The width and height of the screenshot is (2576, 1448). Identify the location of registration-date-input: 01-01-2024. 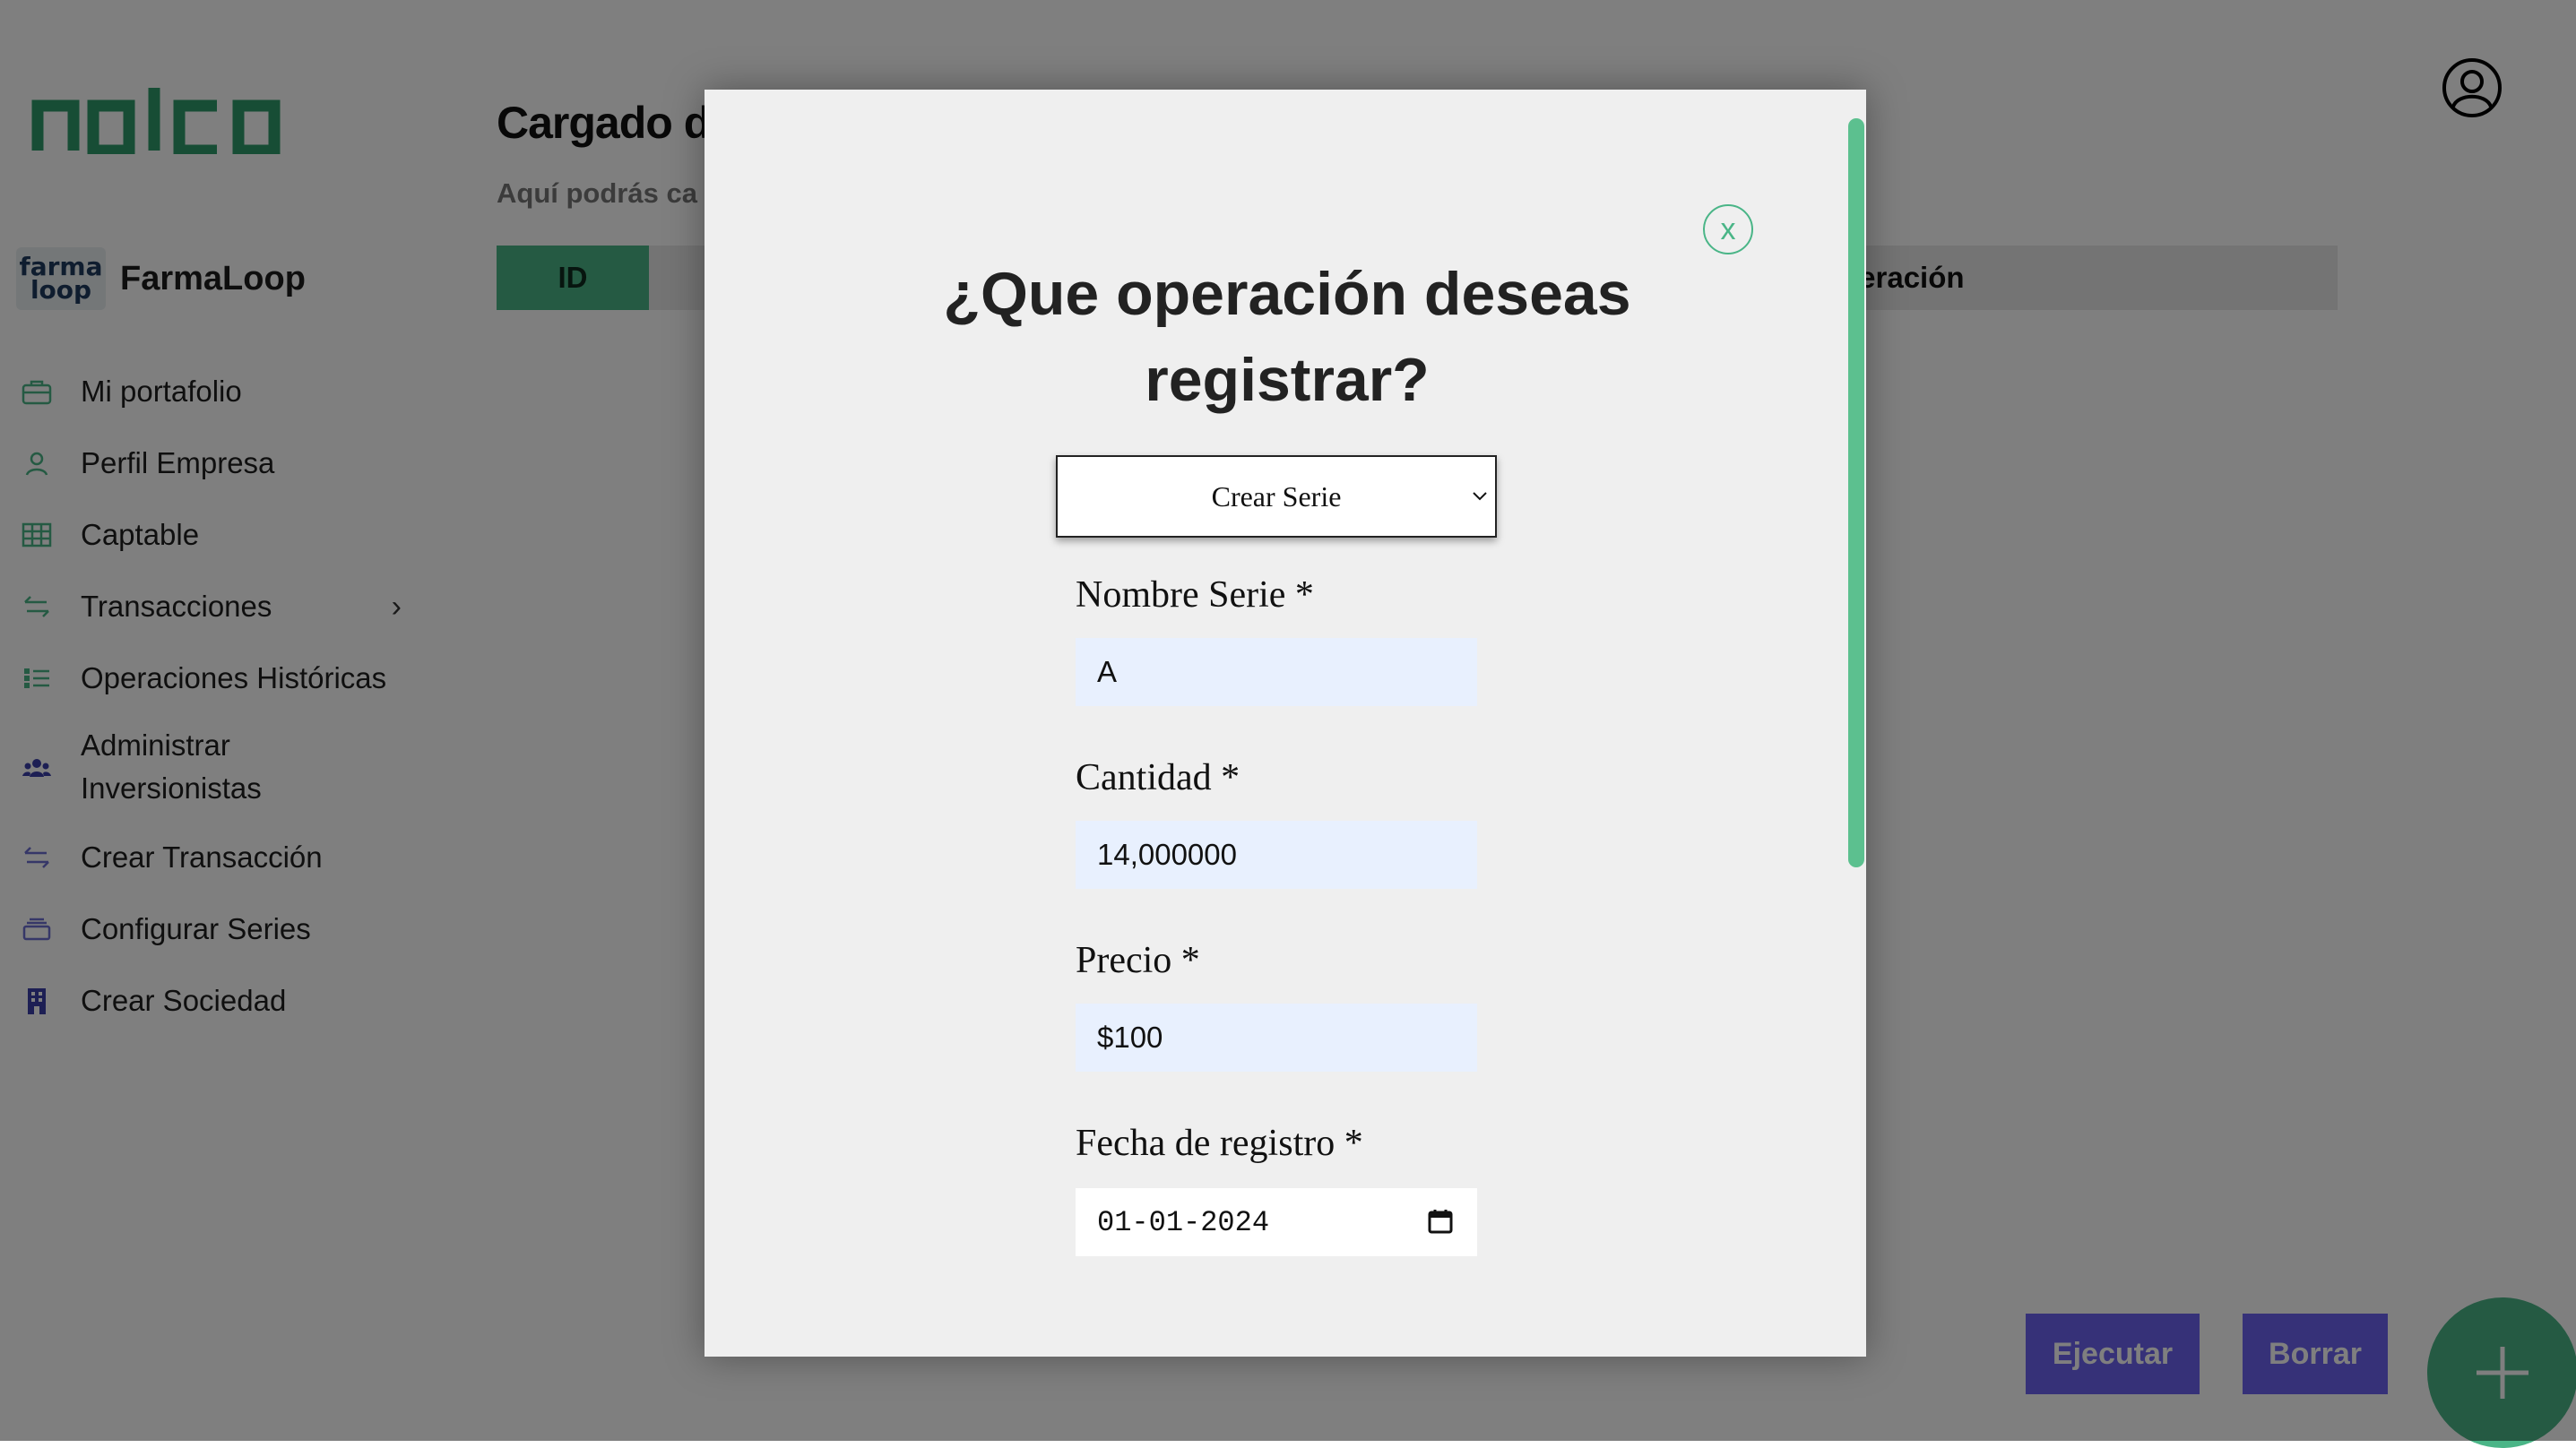
(1276, 1222).